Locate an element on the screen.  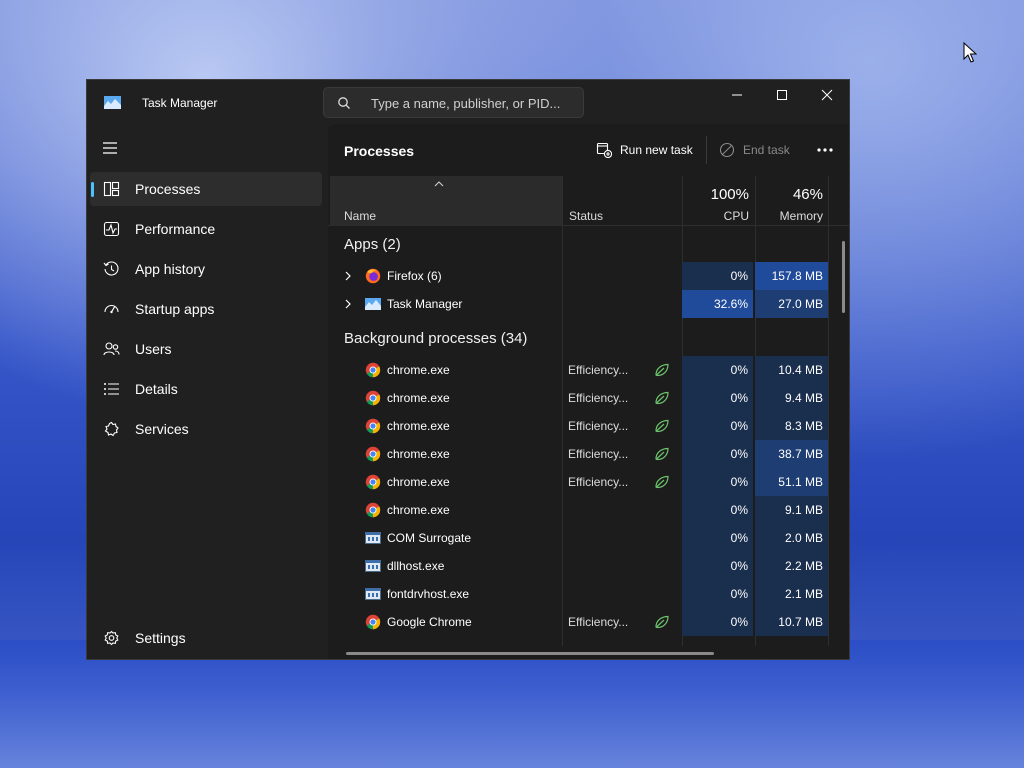
sidebar-item-details: Details is located at coordinates (206, 389).